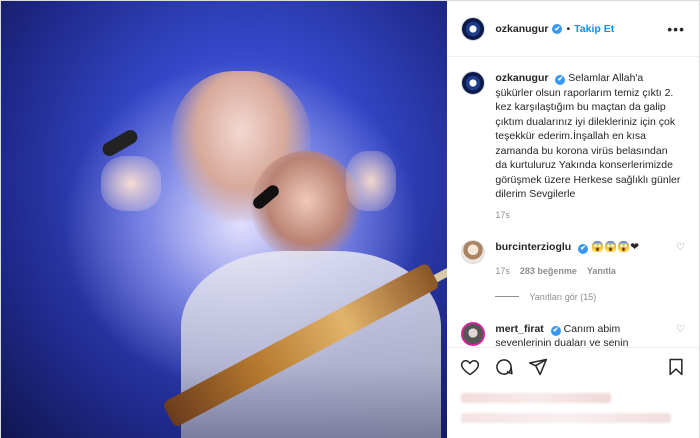  Describe the element at coordinates (131, 183) in the screenshot. I see `singer-hand` at that location.